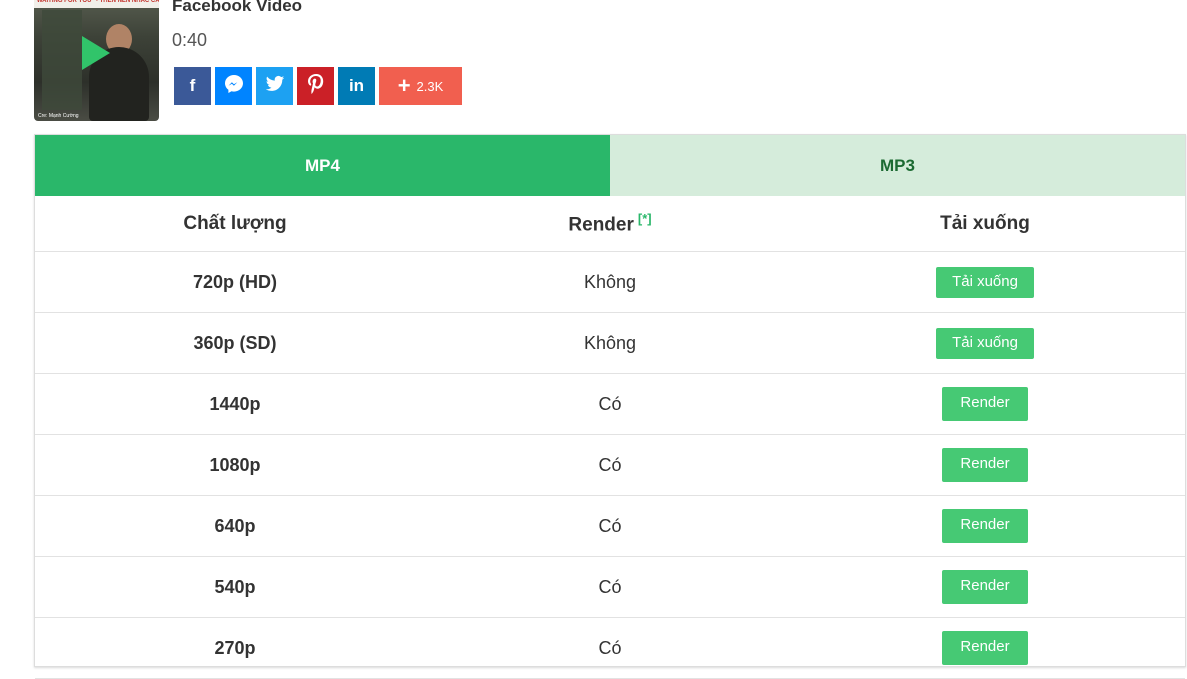 The width and height of the screenshot is (1187, 679). What do you see at coordinates (58, 116) in the screenshot?
I see `thumbnail-credit: Cre: Mạnh Cường` at bounding box center [58, 116].